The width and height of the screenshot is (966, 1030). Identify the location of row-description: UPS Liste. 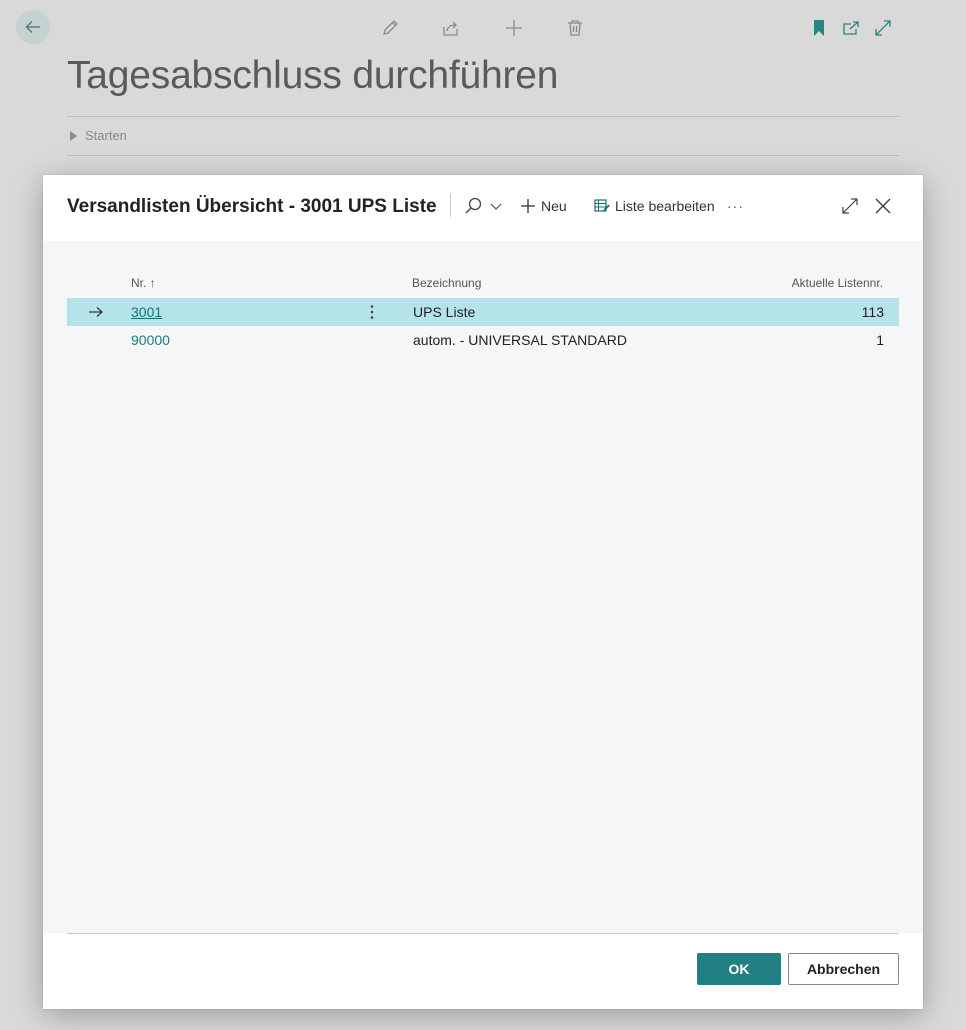
(444, 312).